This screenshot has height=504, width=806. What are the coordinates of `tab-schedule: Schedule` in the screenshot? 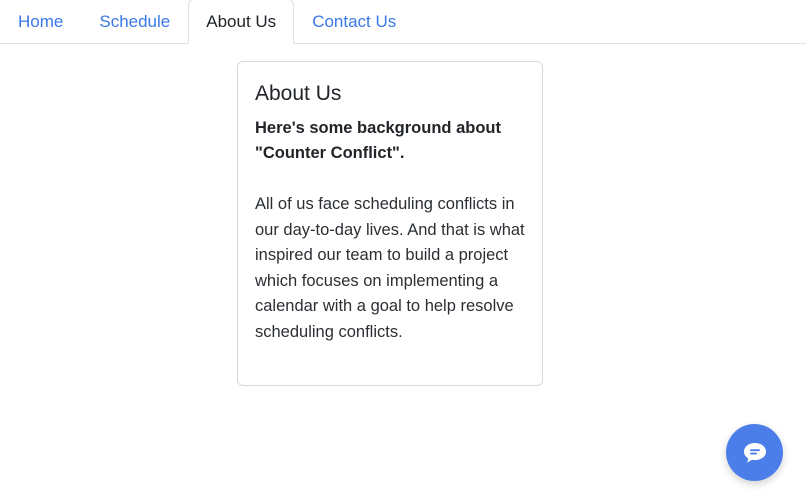 It's located at (134, 22).